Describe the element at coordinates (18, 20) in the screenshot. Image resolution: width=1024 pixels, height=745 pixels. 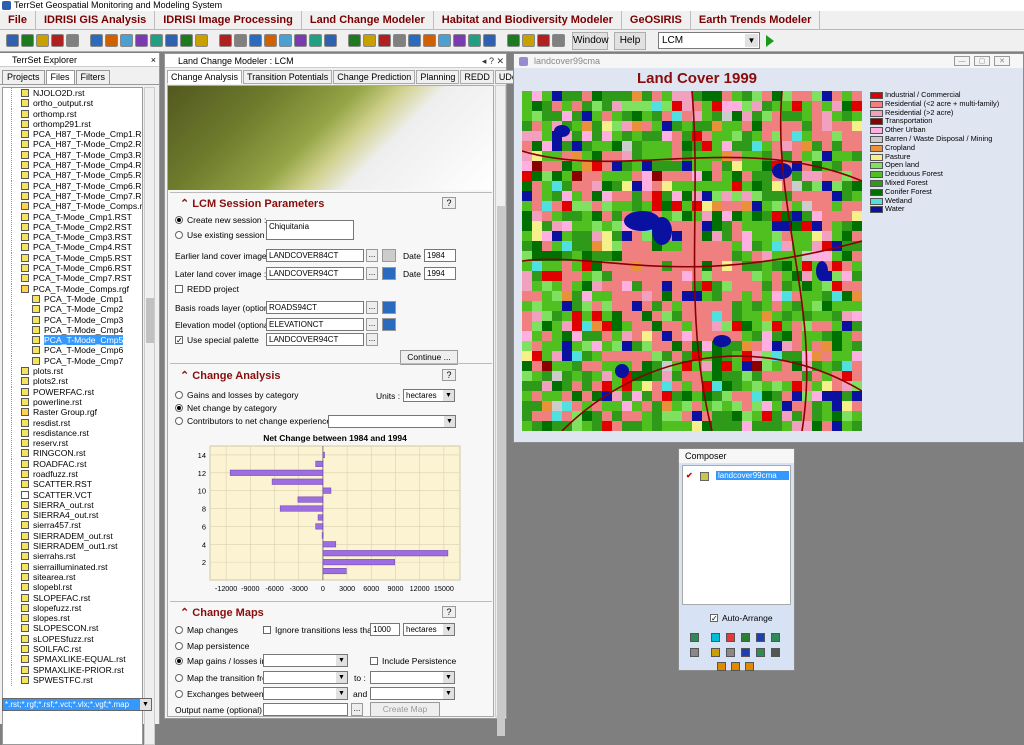
I see `menu-file: File` at that location.